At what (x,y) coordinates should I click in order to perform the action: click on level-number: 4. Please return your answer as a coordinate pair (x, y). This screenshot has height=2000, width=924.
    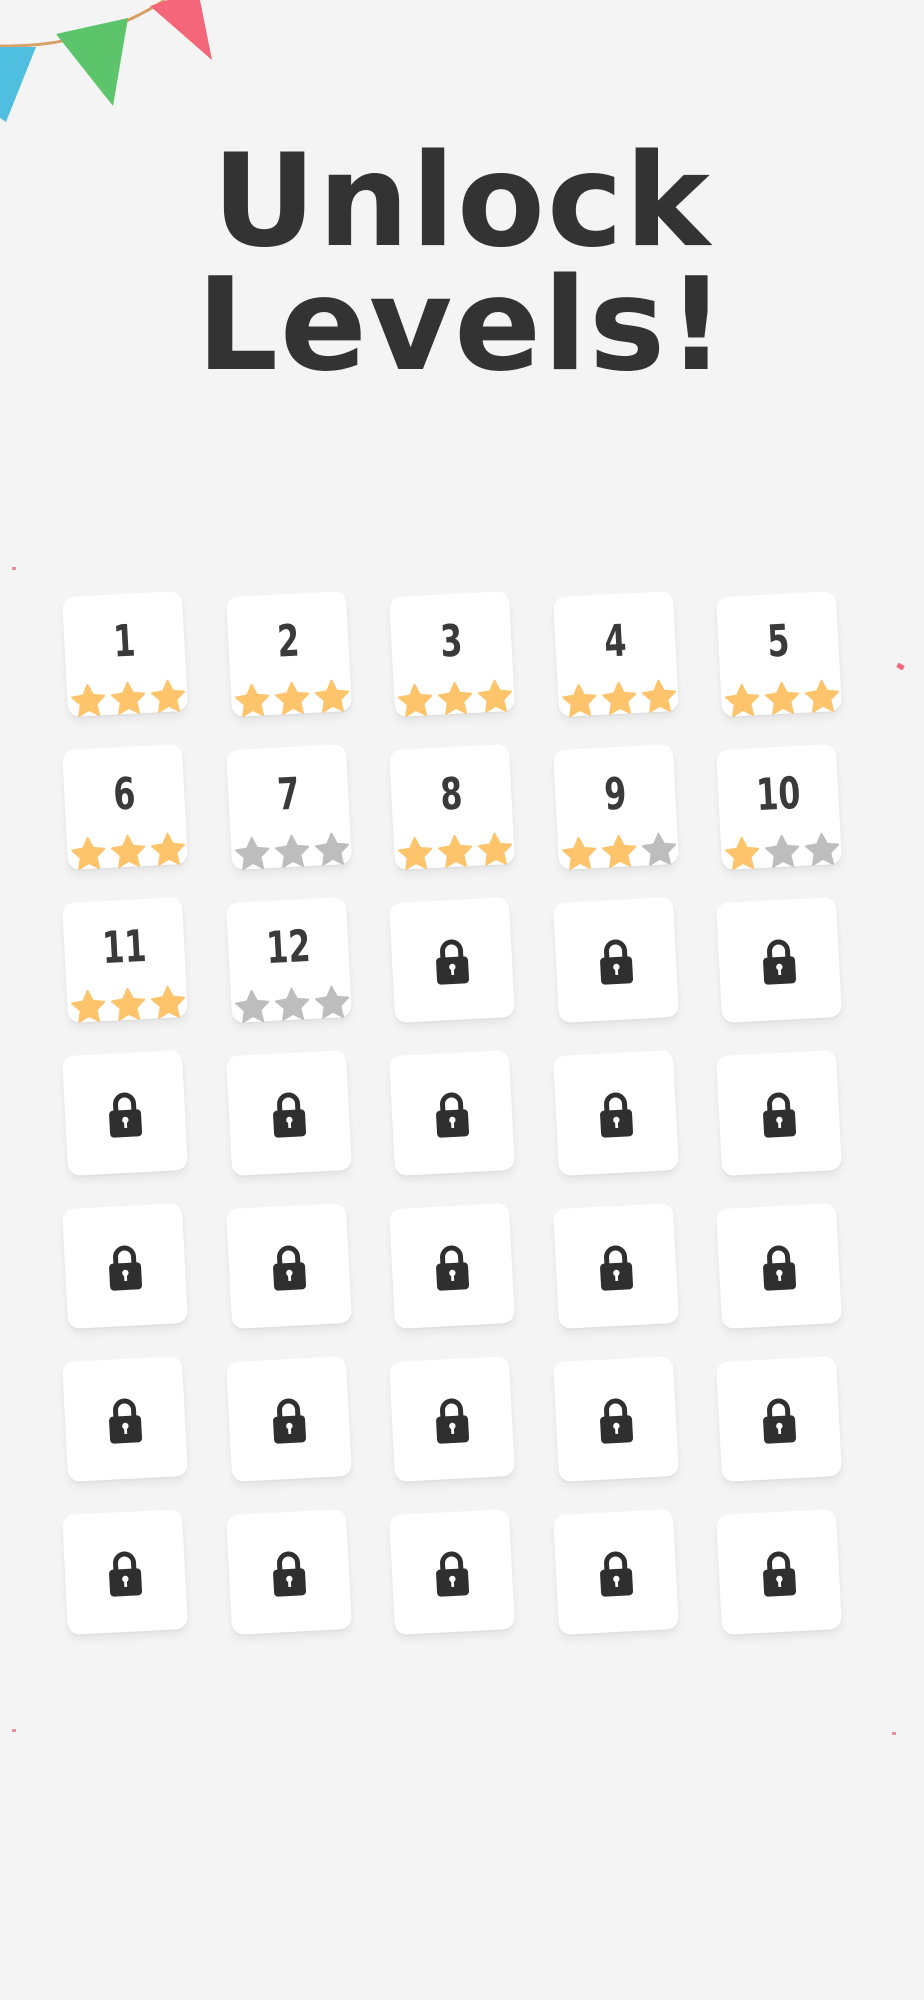
    Looking at the image, I should click on (615, 641).